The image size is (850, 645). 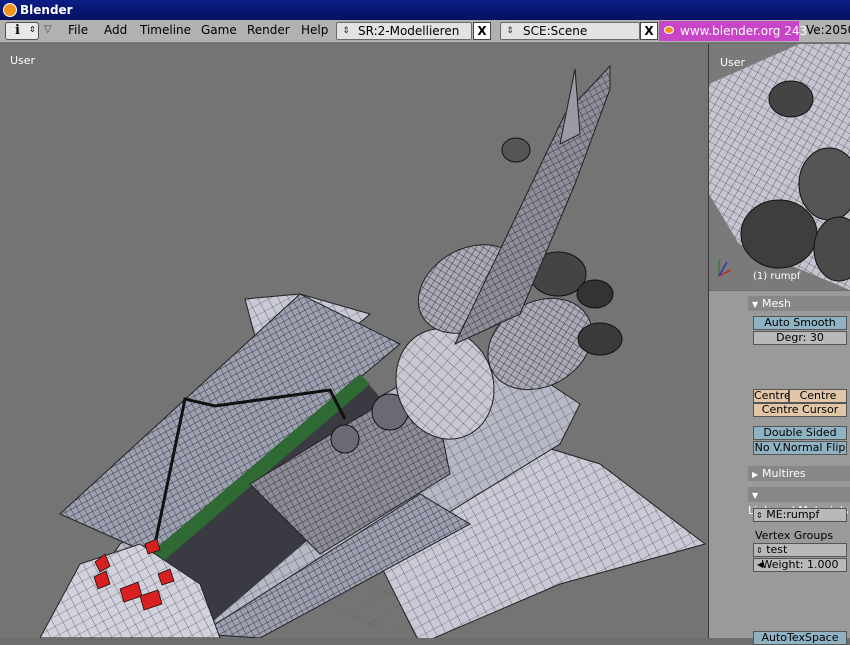 I want to click on autotexspace-toggle: AutoTexSpace, so click(x=800, y=638).